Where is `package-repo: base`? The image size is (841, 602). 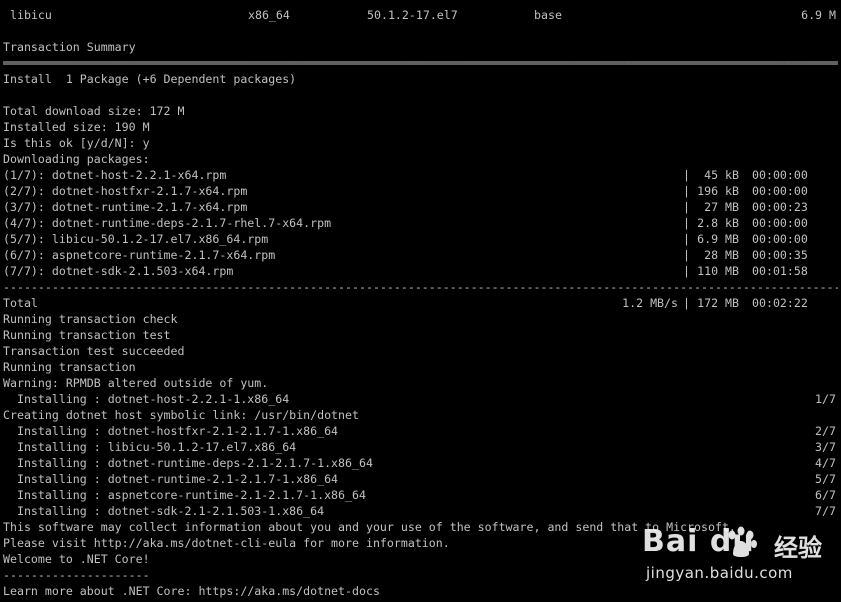
package-repo: base is located at coordinates (548, 15).